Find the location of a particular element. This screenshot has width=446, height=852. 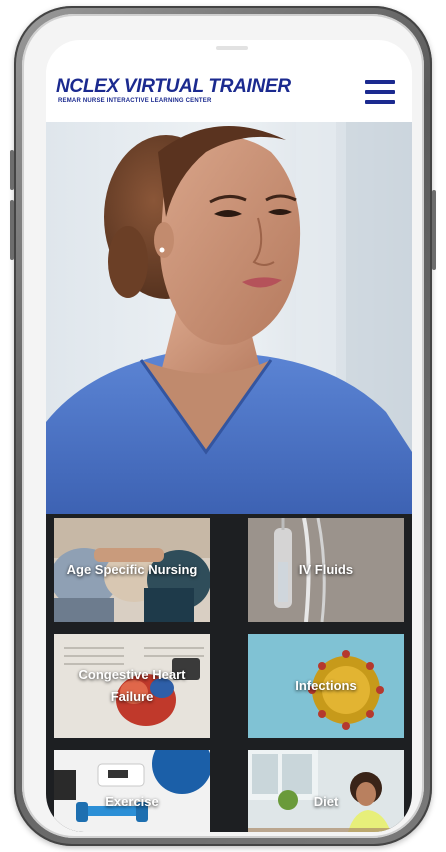

brand-title: NCLEX VIRTUAL TRAINER is located at coordinates (173, 87).